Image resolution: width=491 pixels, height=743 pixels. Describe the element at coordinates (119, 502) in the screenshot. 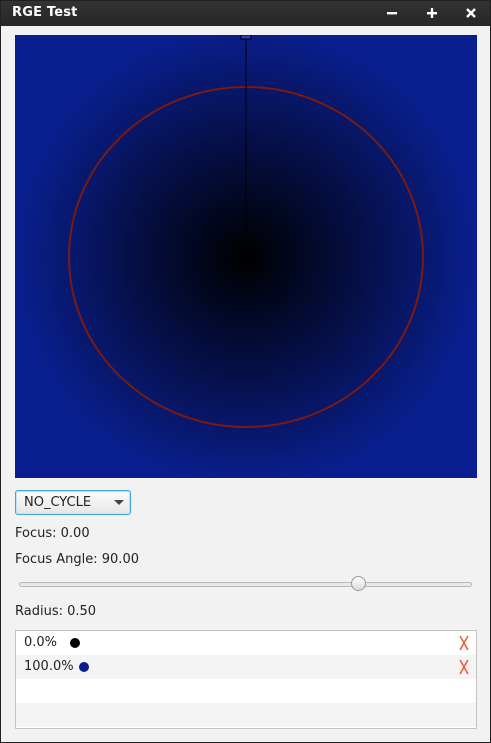

I see `chevron-down-icon` at that location.